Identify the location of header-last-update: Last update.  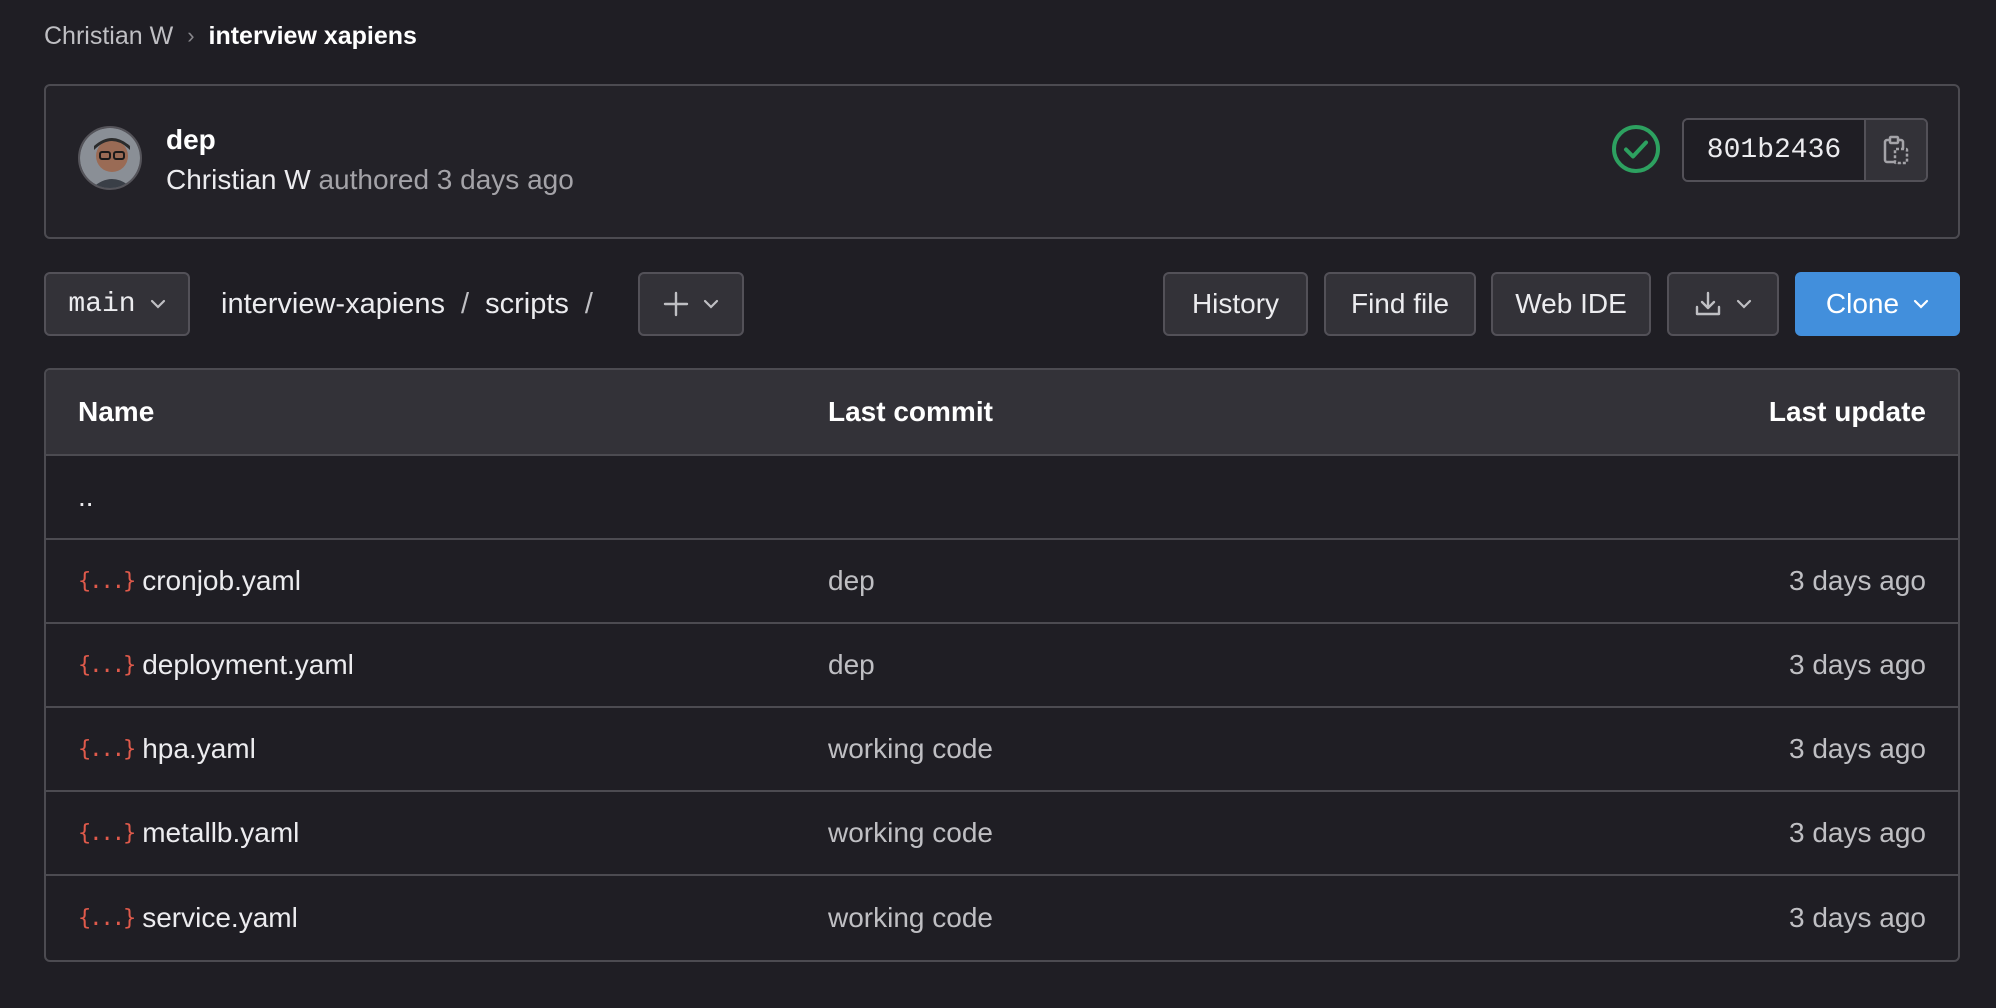
(1847, 411).